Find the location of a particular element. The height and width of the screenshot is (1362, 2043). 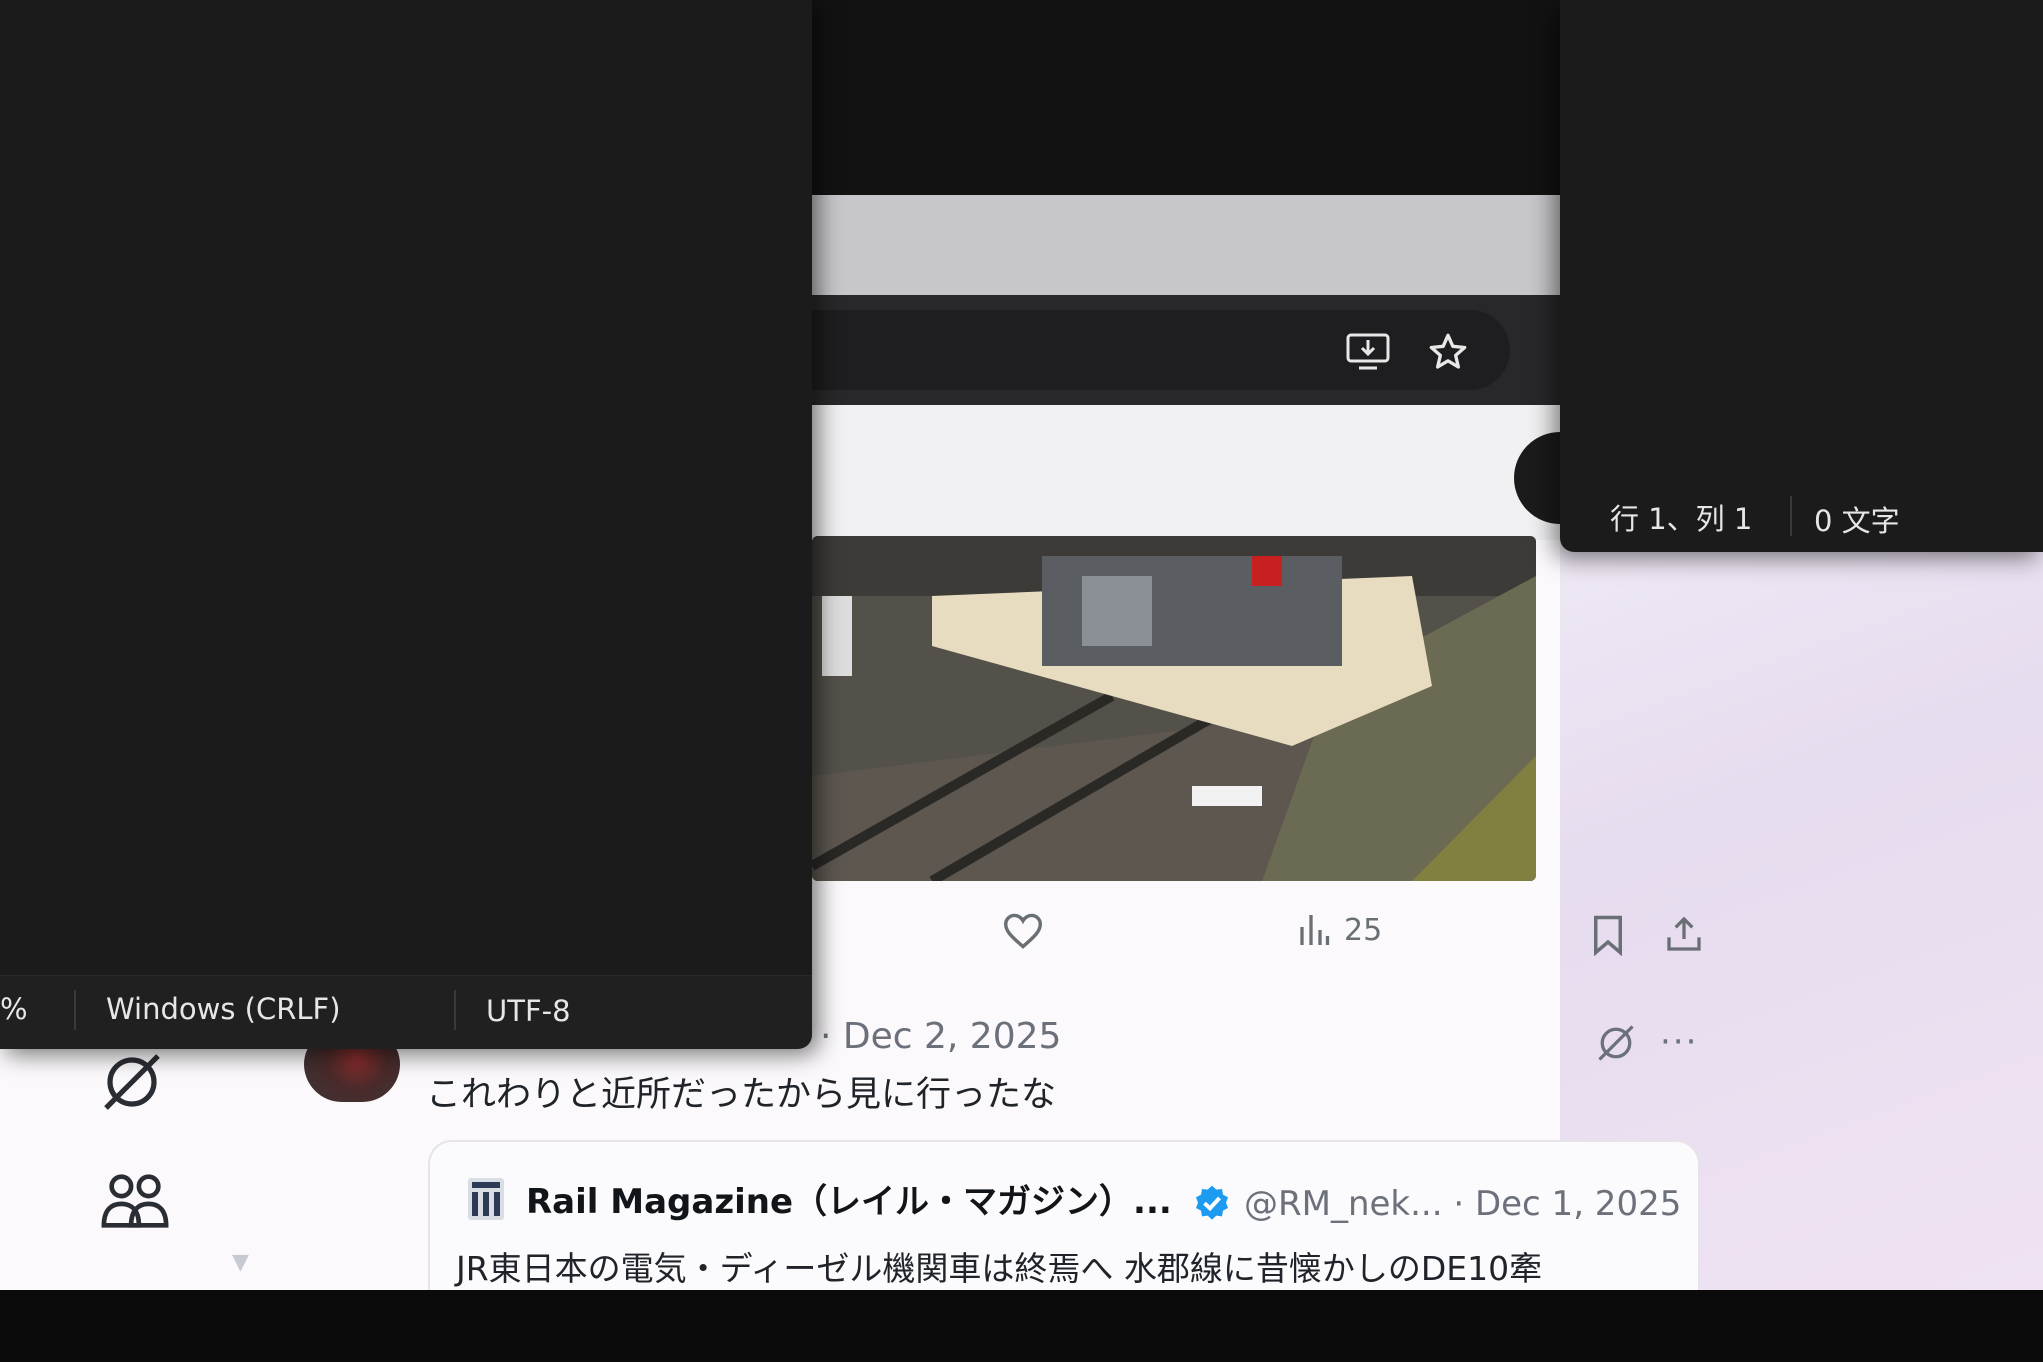

bookmark-star-icon is located at coordinates (1448, 352).